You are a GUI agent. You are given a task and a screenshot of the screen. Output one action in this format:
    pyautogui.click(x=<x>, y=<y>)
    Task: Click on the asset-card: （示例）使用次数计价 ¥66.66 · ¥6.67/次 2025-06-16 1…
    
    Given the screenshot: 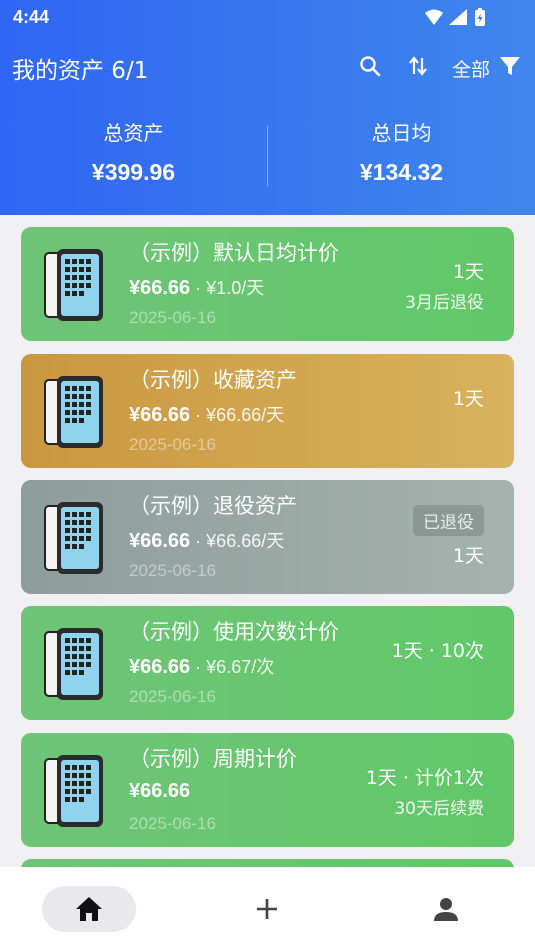 What is the action you would take?
    pyautogui.click(x=267, y=663)
    